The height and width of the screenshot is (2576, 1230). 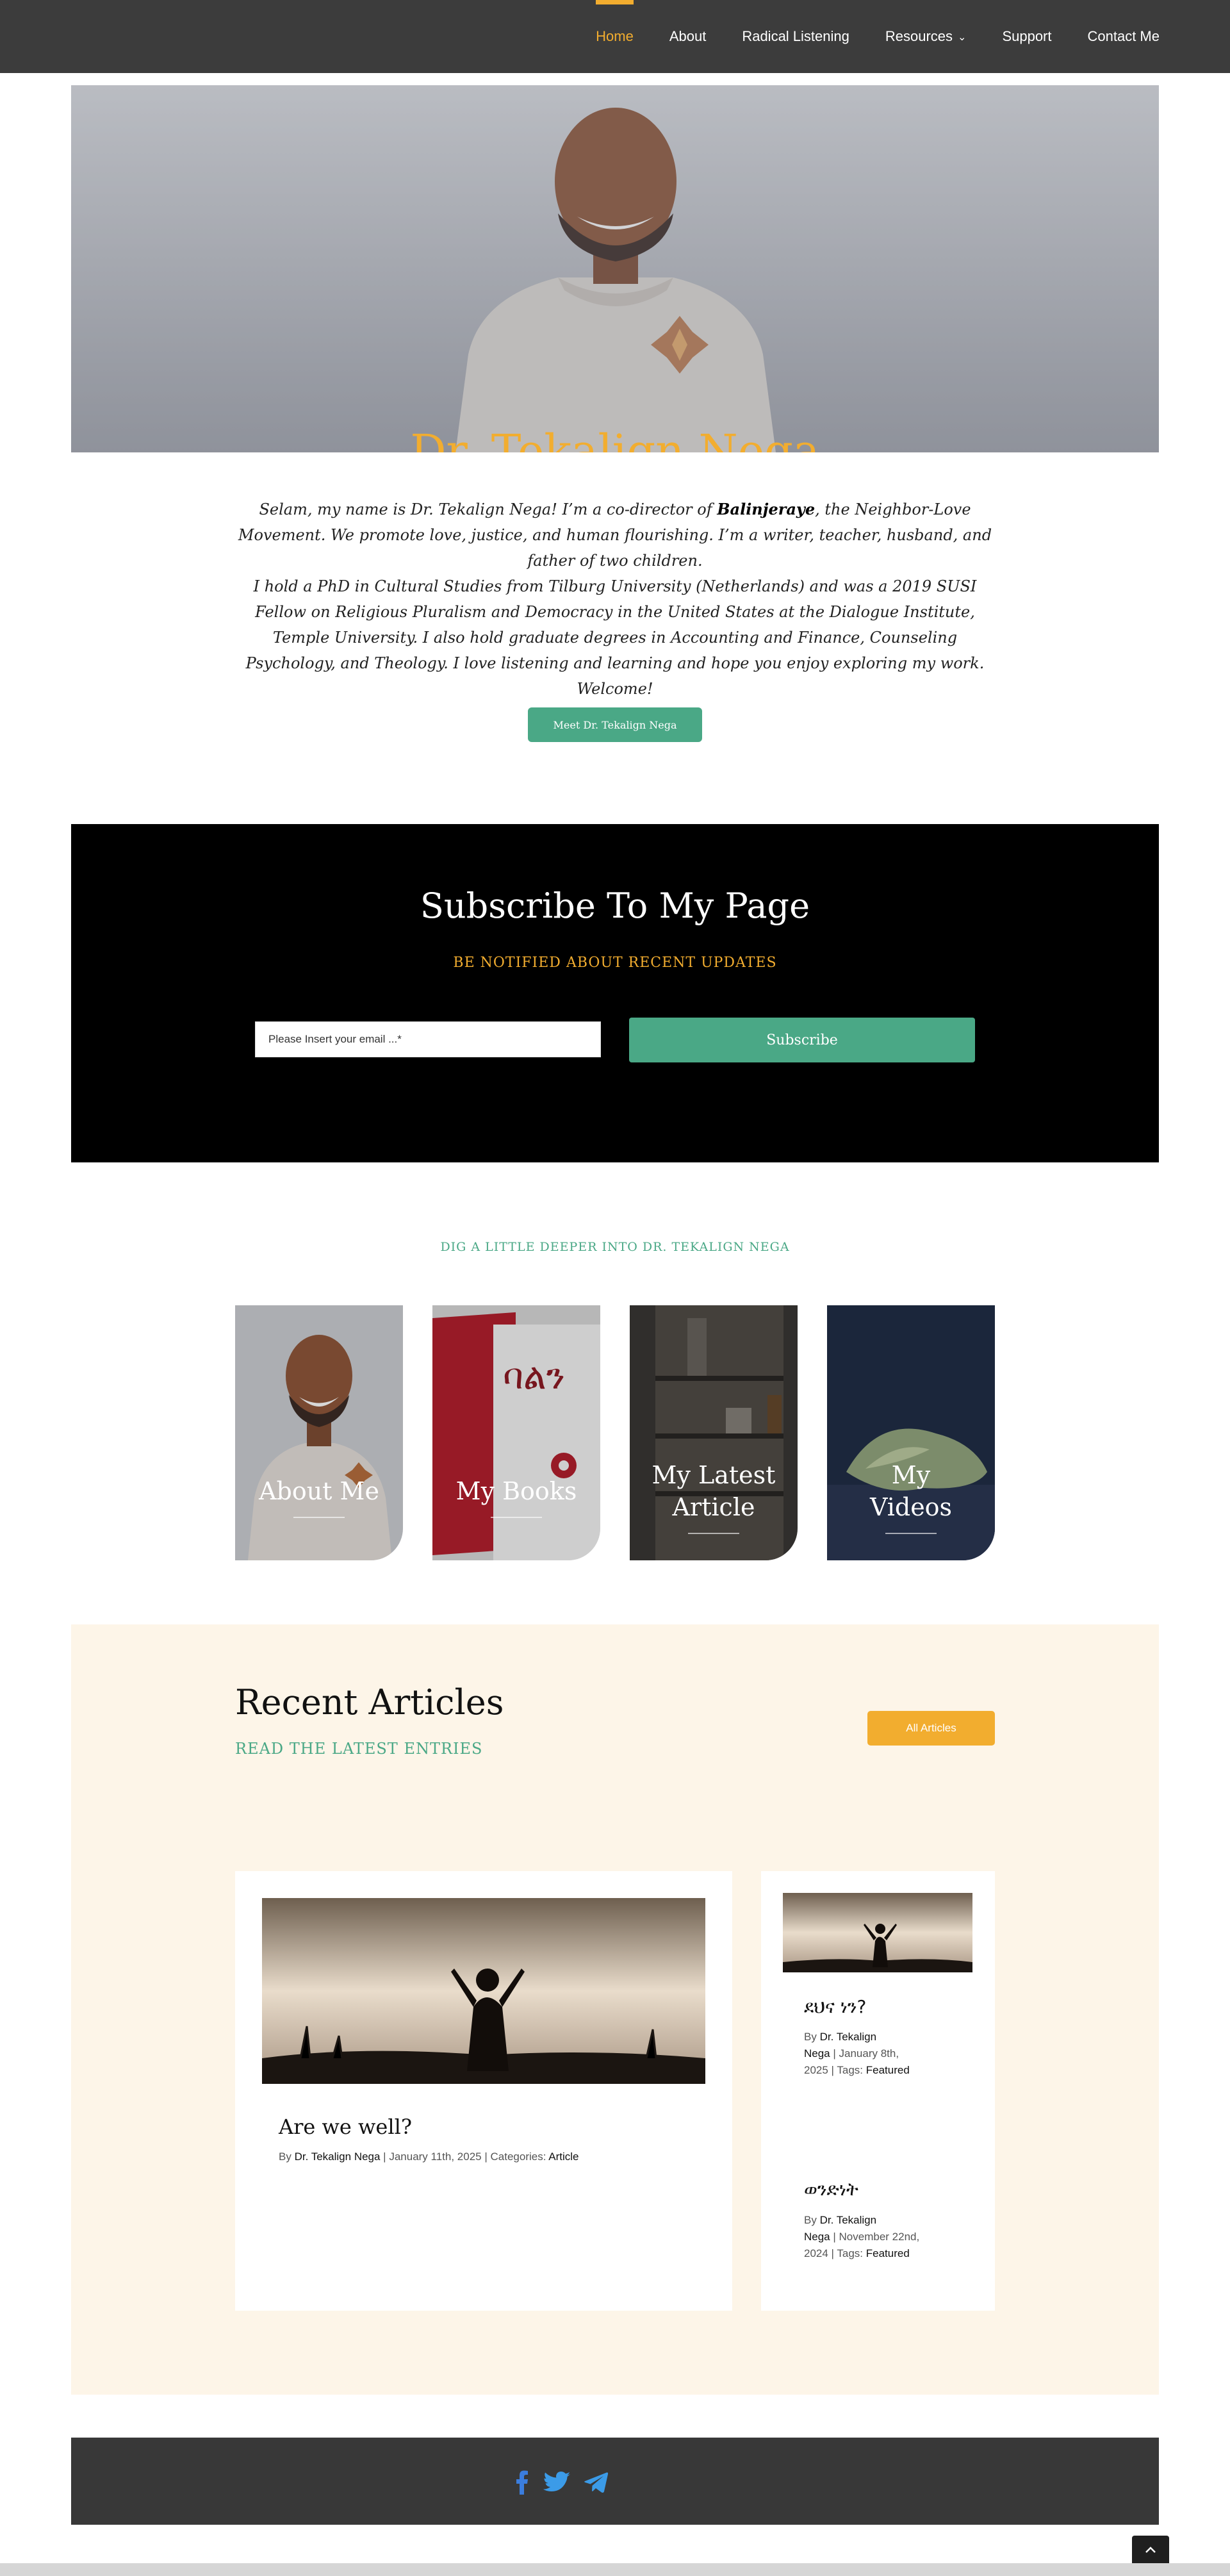 I want to click on subscribe-subtitle: BE NOTIFIED ABOUT RECENT UPDATES, so click(x=615, y=963).